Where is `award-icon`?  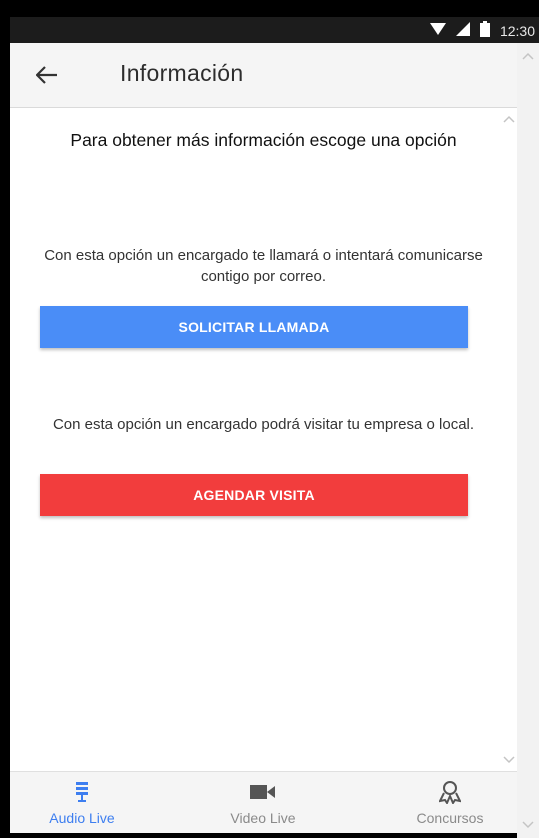 award-icon is located at coordinates (450, 792).